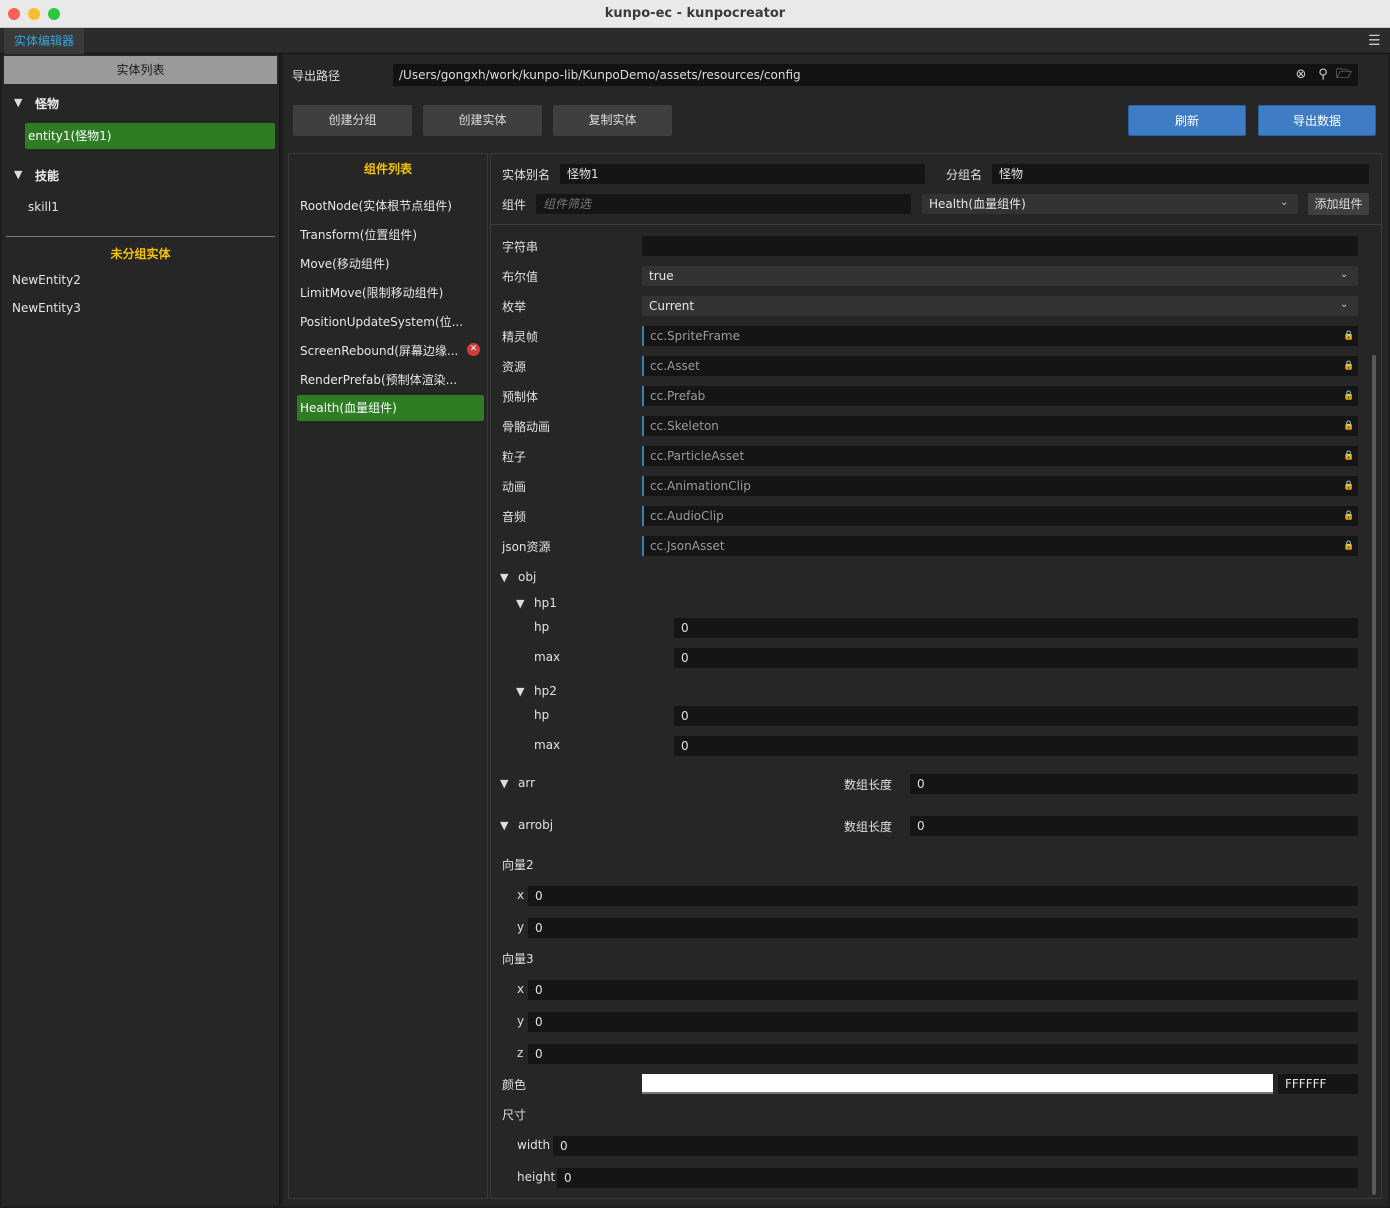 Image resolution: width=1390 pixels, height=1208 pixels. I want to click on asset-field: cc.AudioClip, so click(1000, 516).